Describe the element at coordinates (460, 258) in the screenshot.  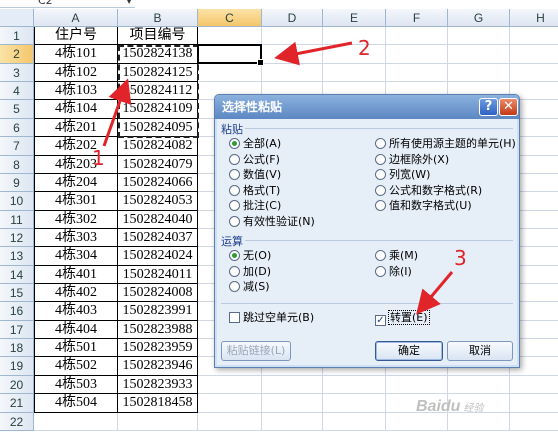
I see `annotation-step-3: 3` at that location.